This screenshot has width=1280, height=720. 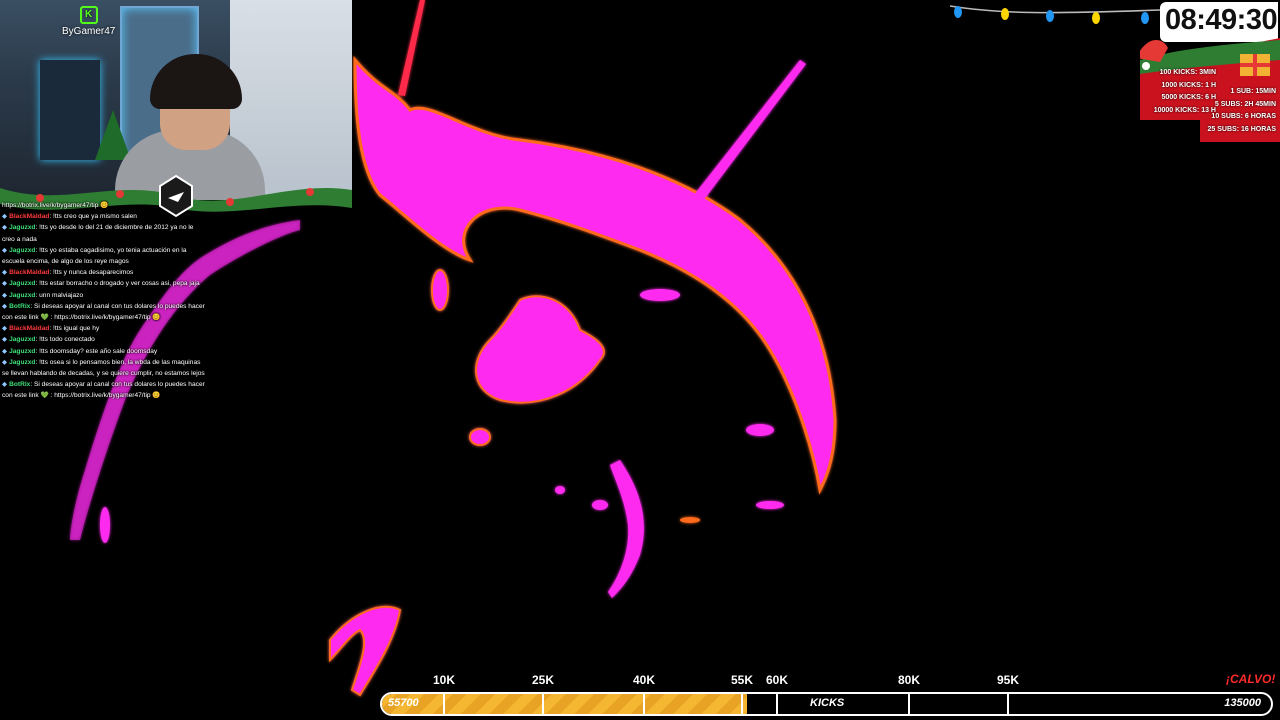 I want to click on channel-logo: K ByGamer47, so click(x=88, y=21).